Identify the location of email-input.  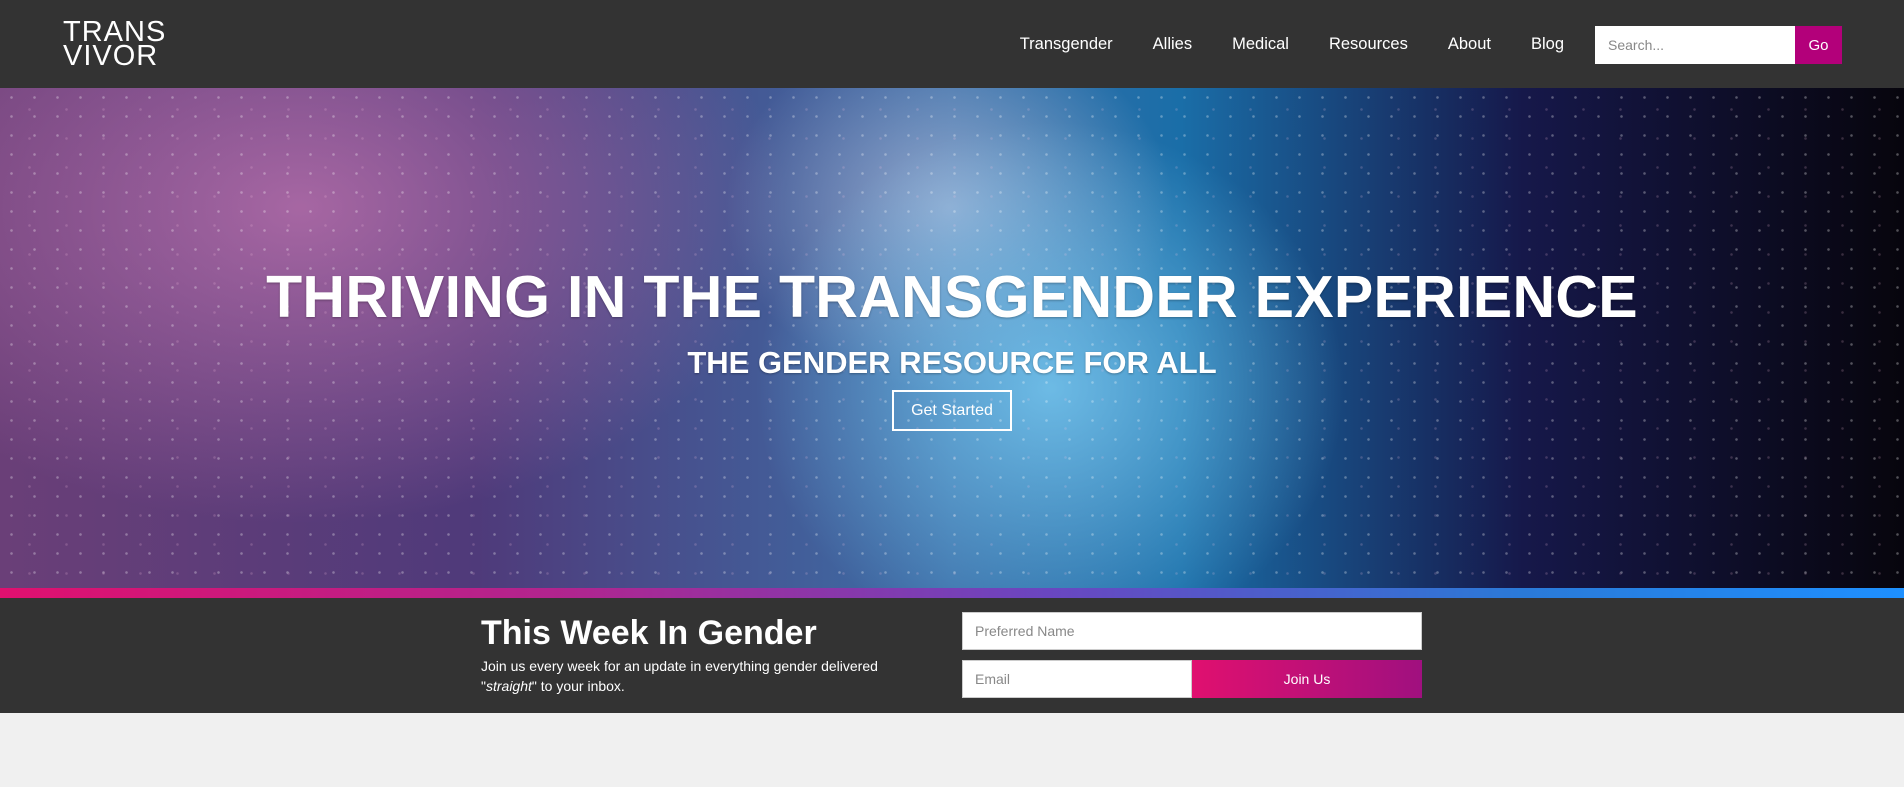
(1077, 679).